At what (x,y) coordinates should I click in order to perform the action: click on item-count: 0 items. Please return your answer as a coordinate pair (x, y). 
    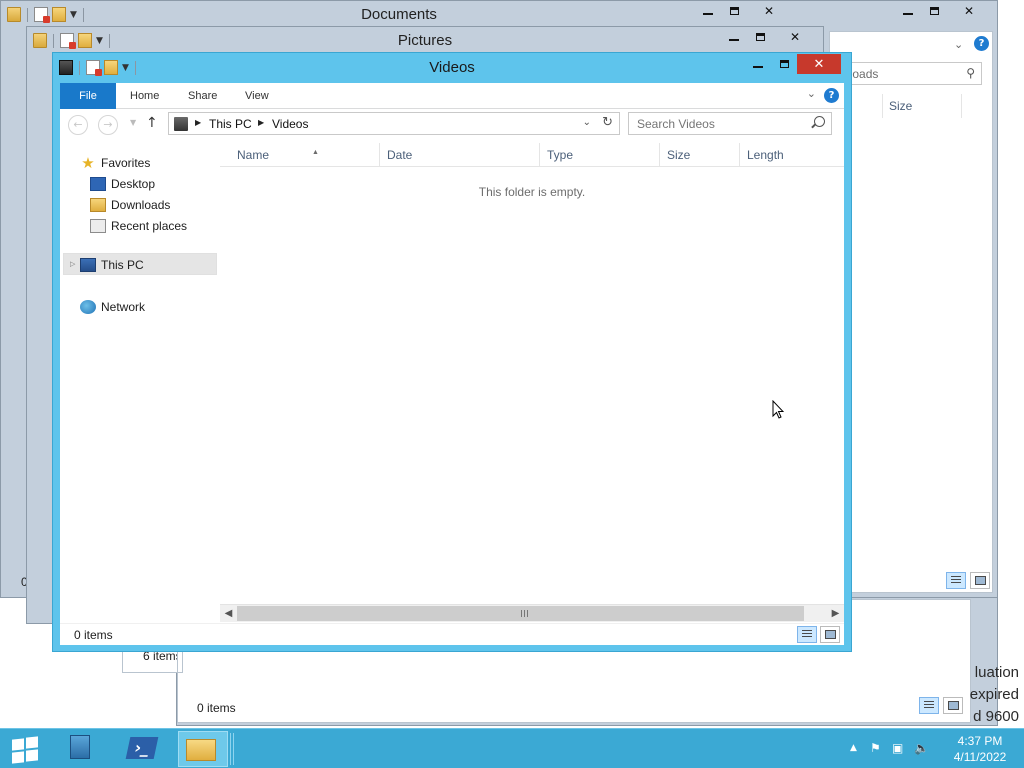
    Looking at the image, I should click on (93, 635).